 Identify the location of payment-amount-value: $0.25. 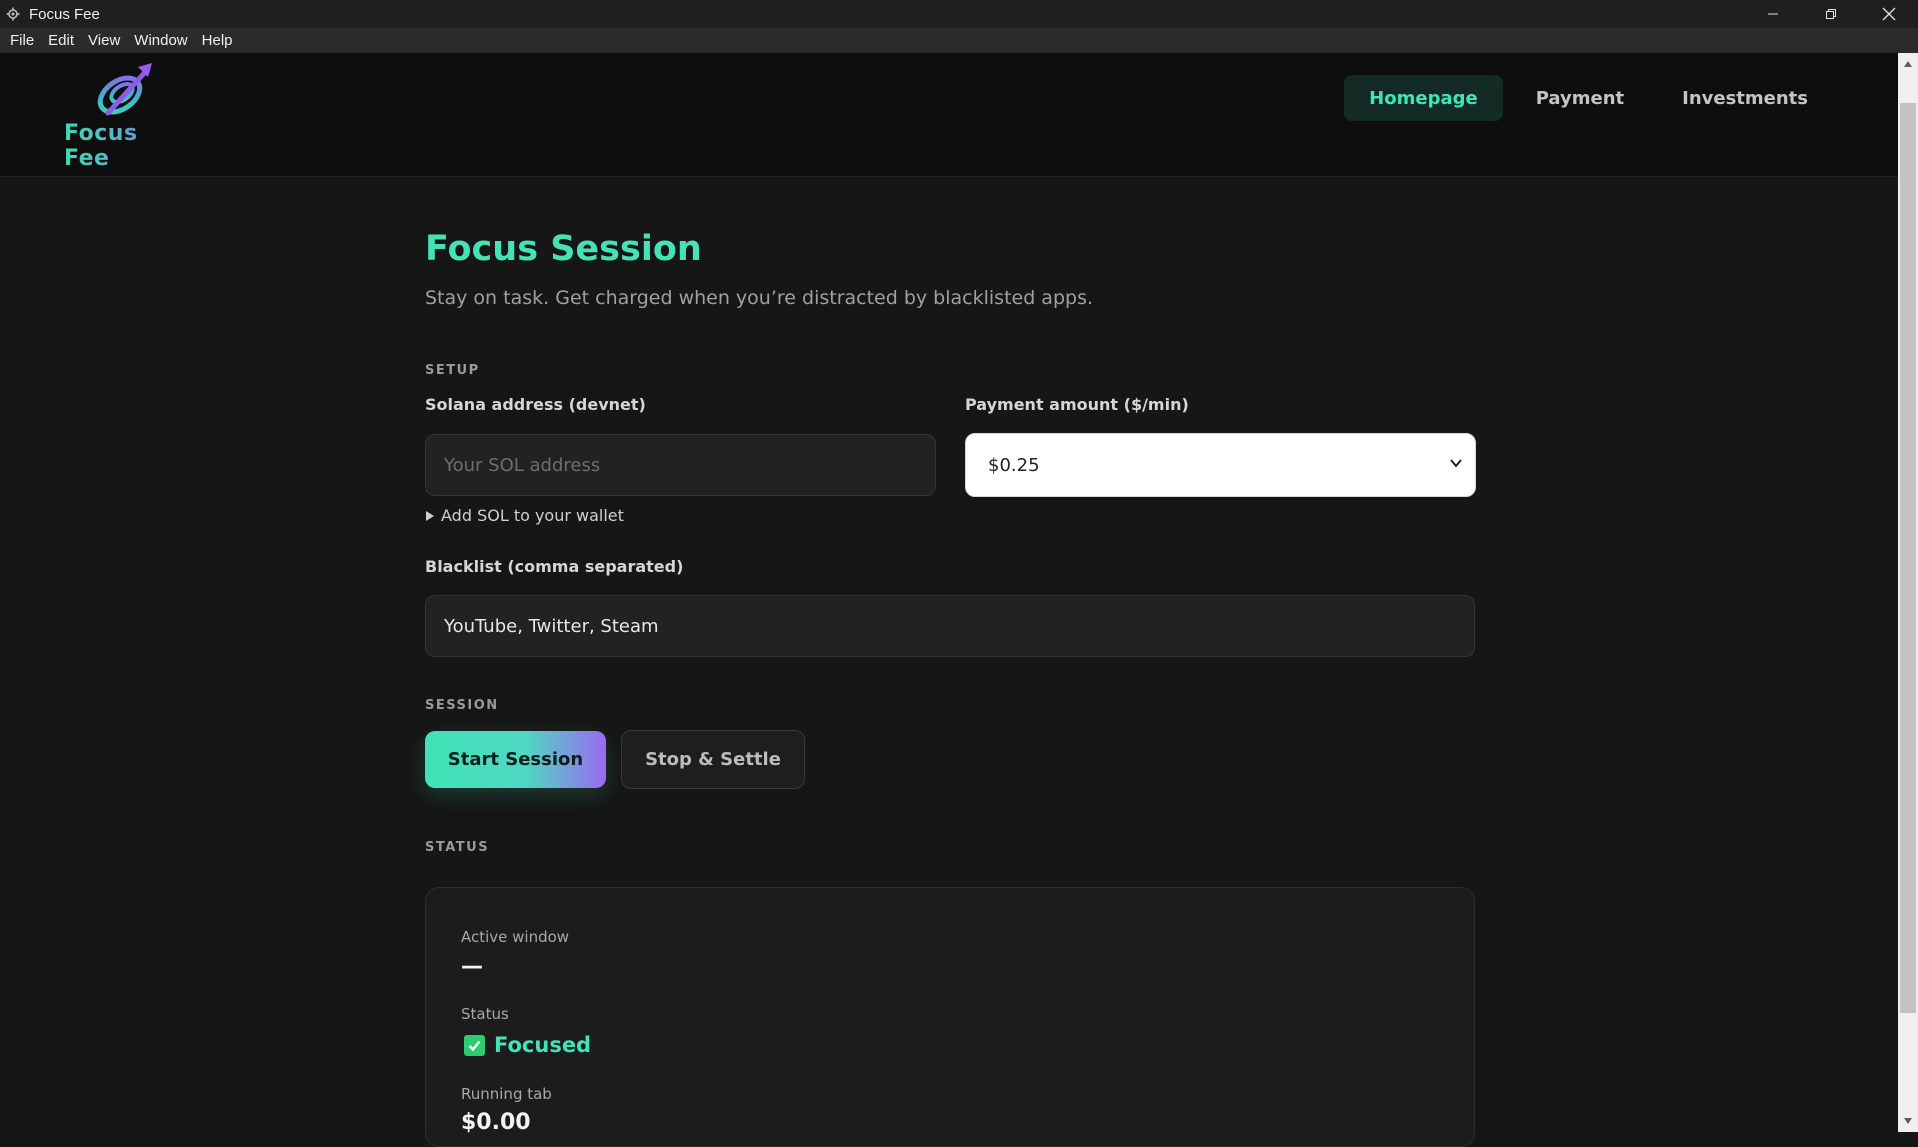
(1014, 465).